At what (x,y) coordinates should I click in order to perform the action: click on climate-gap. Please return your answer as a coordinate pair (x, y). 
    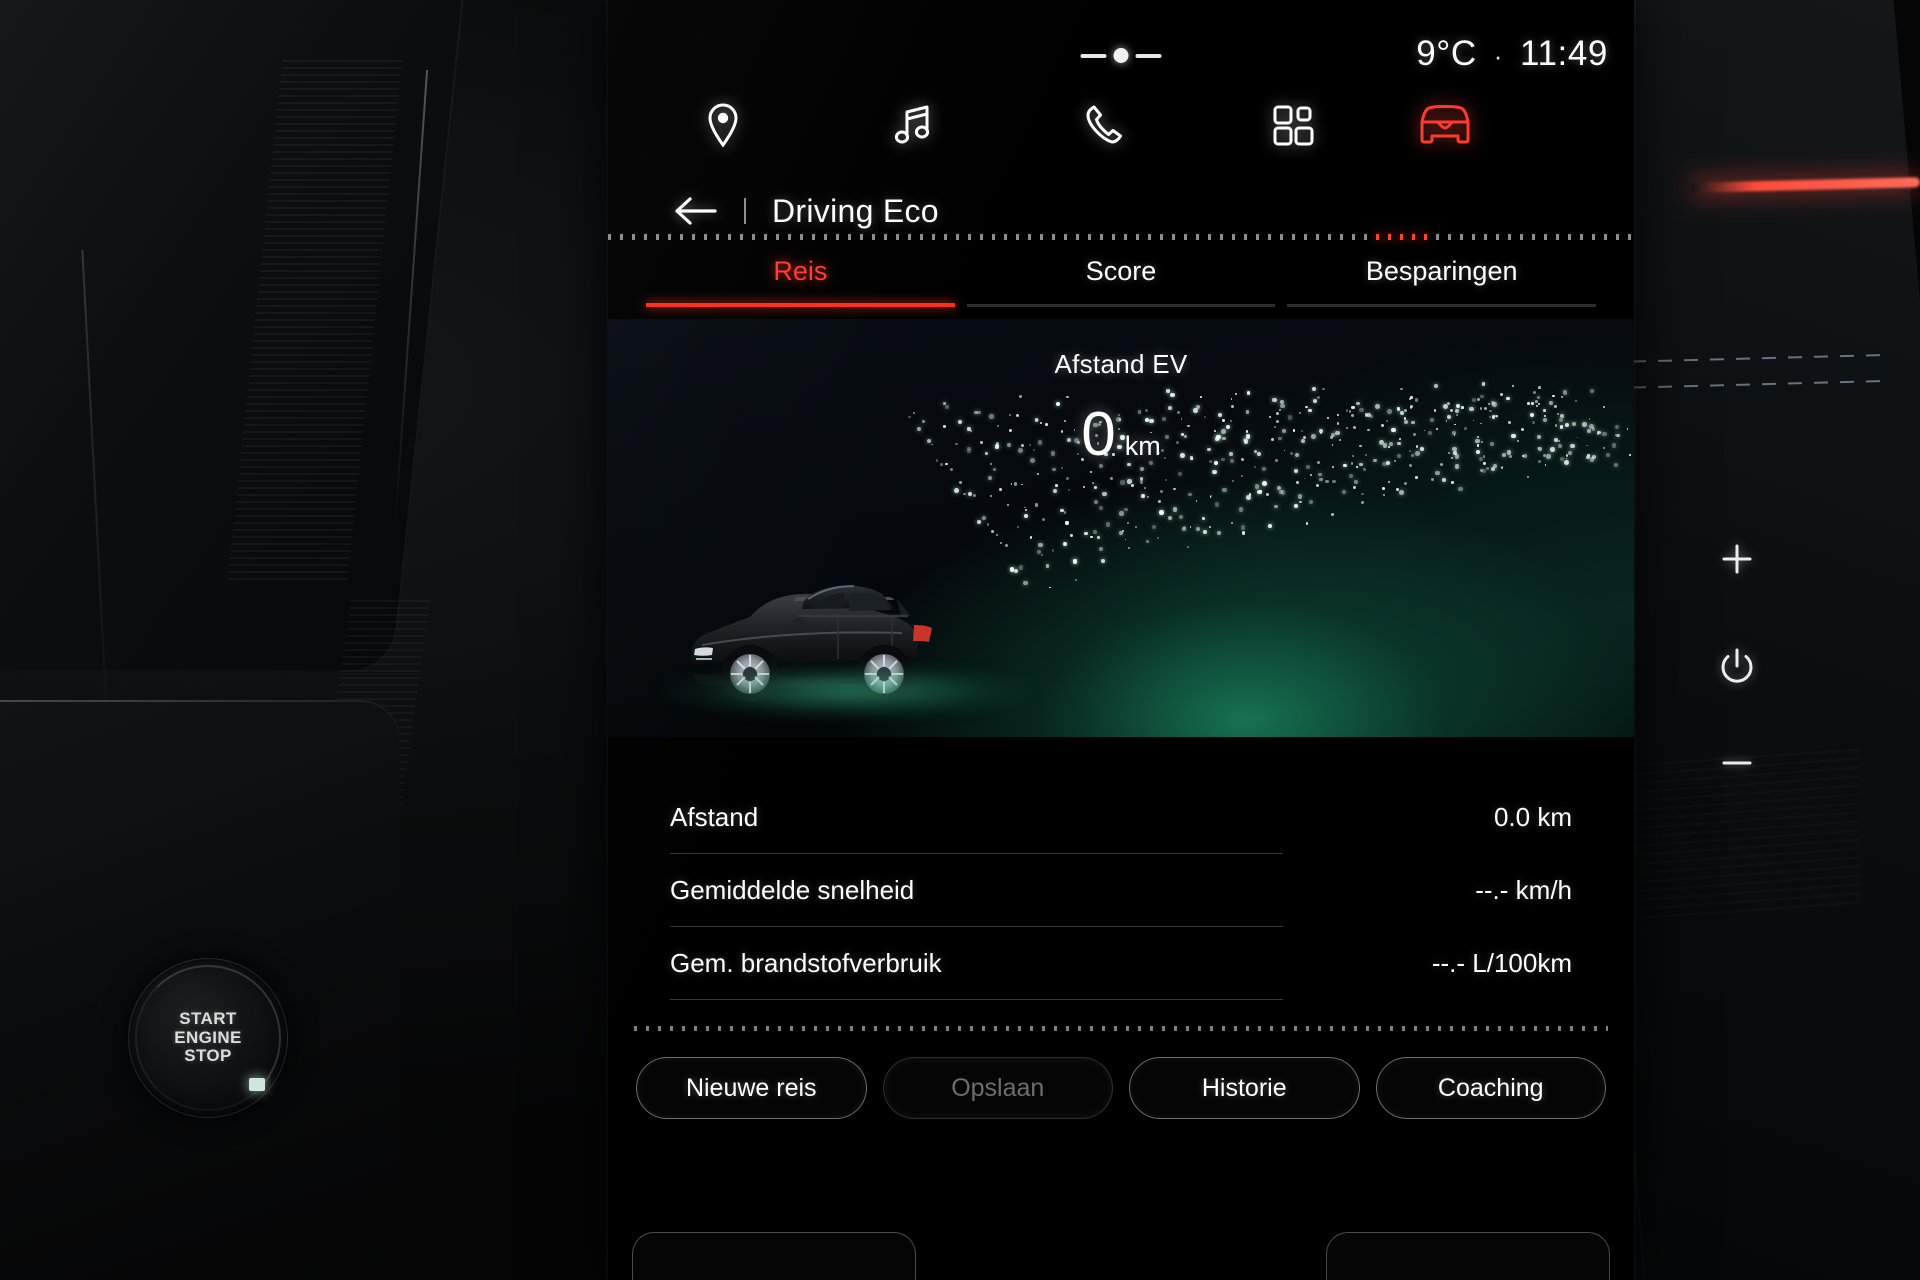
    Looking at the image, I should click on (1120, 1256).